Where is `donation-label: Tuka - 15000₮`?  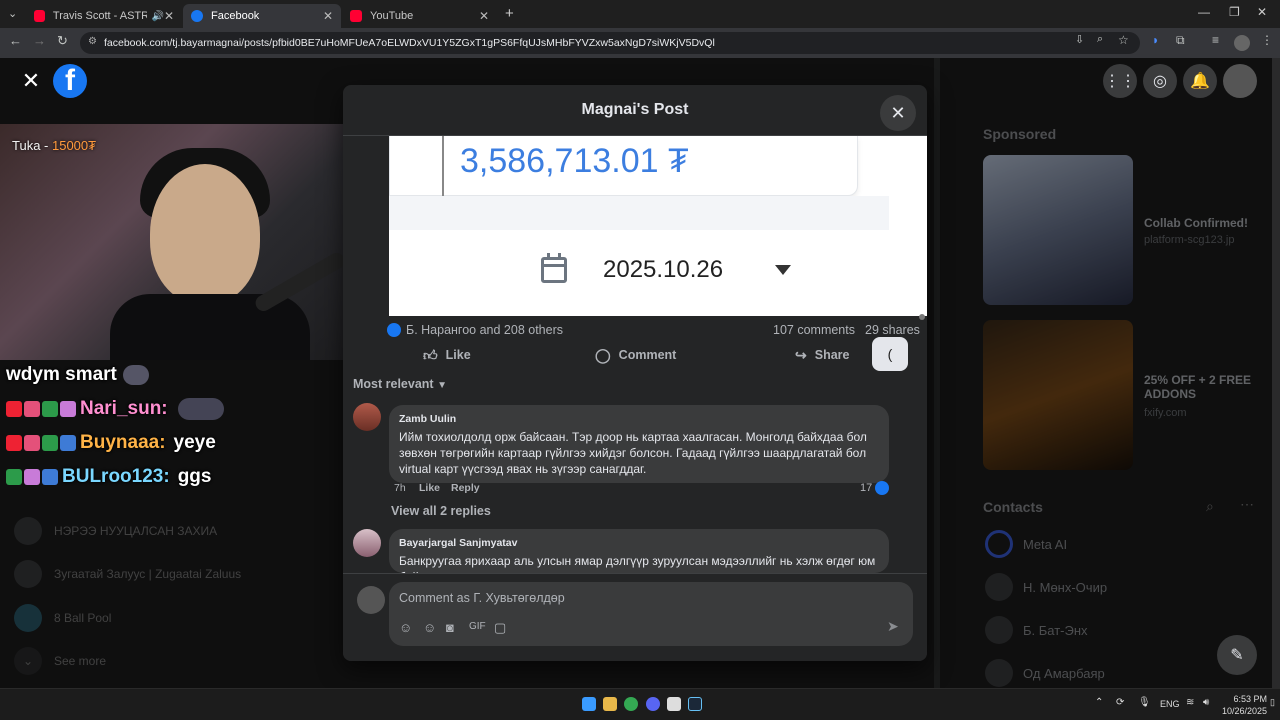
donation-label: Tuka - 15000₮ is located at coordinates (54, 145).